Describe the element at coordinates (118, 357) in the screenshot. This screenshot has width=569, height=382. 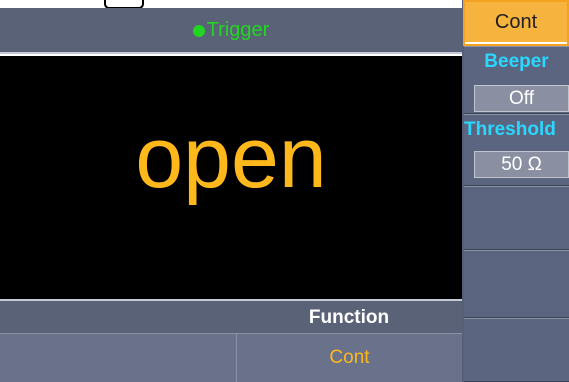
I see `function-option-empty` at that location.